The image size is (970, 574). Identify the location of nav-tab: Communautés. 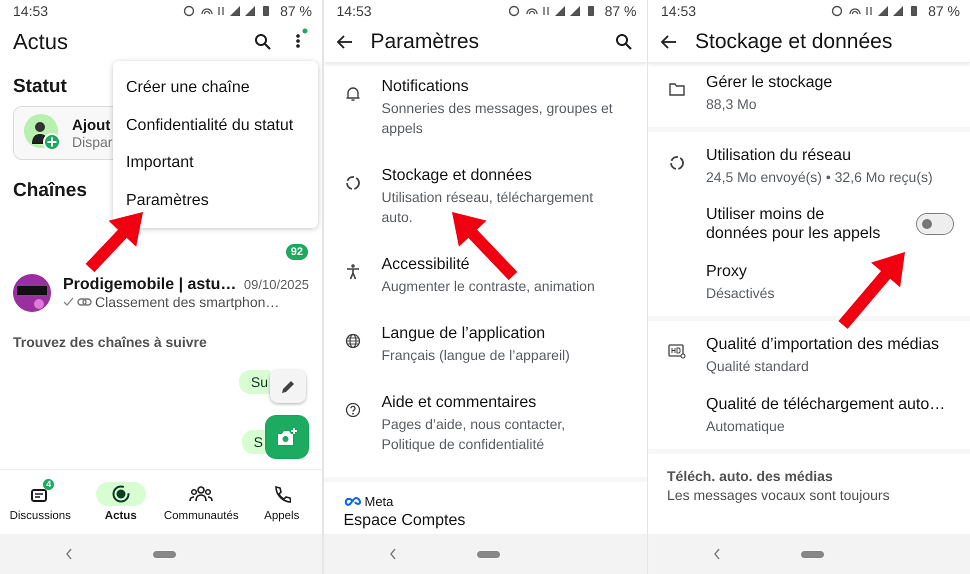
(201, 502).